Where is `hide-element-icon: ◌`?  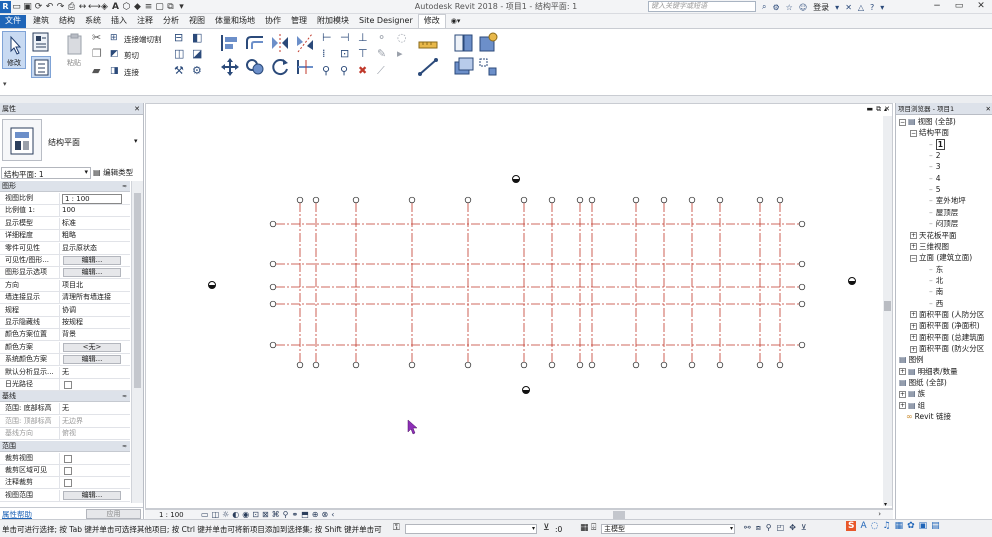
hide-element-icon: ◌ is located at coordinates (402, 38).